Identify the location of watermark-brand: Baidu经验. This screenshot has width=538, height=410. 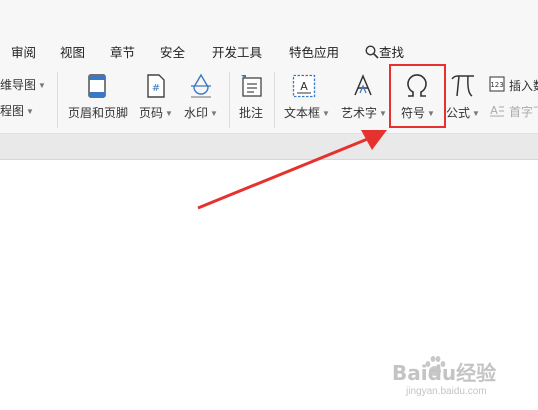
(444, 373).